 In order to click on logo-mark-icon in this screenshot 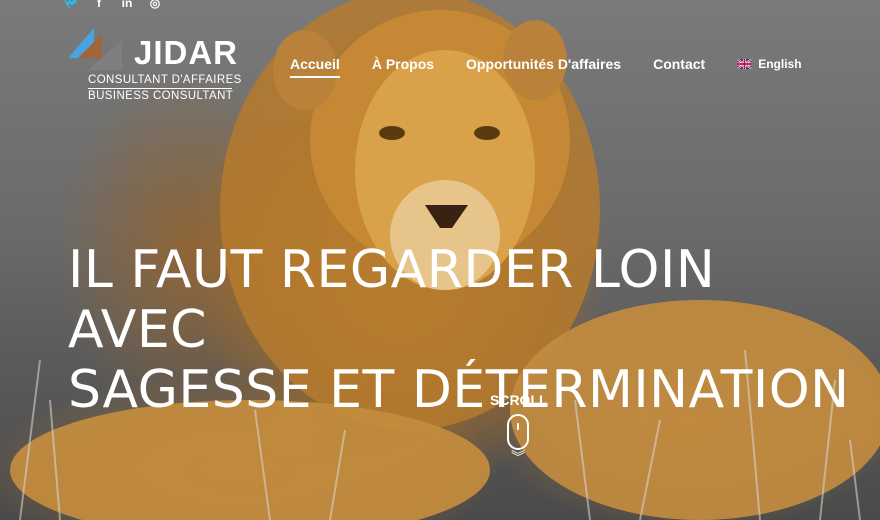, I will do `click(95, 49)`.